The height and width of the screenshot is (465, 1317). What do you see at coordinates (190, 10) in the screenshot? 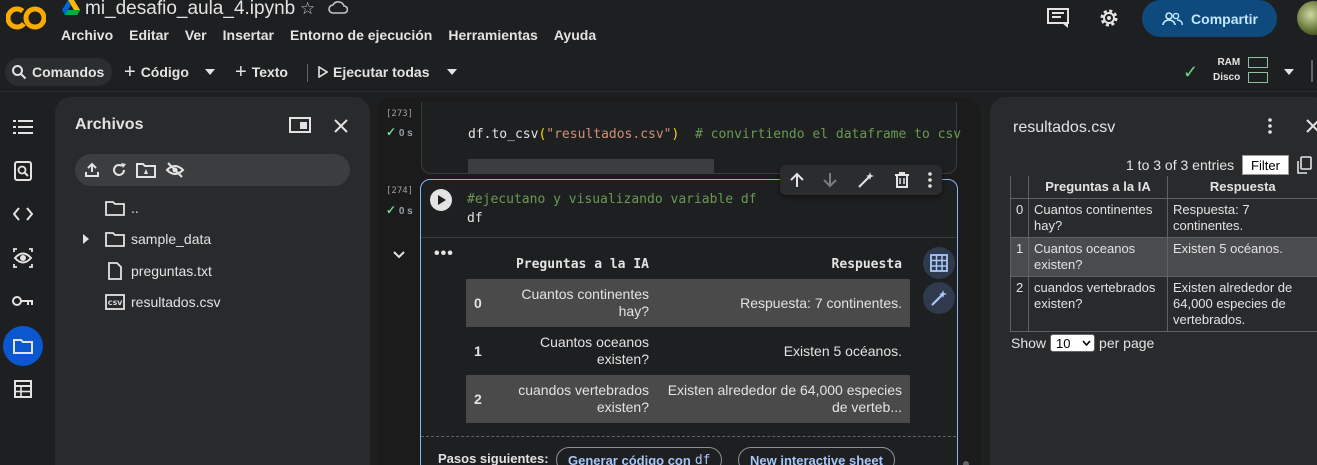
I see `notebook-title: mi_desafio_aula_4.ipynb` at bounding box center [190, 10].